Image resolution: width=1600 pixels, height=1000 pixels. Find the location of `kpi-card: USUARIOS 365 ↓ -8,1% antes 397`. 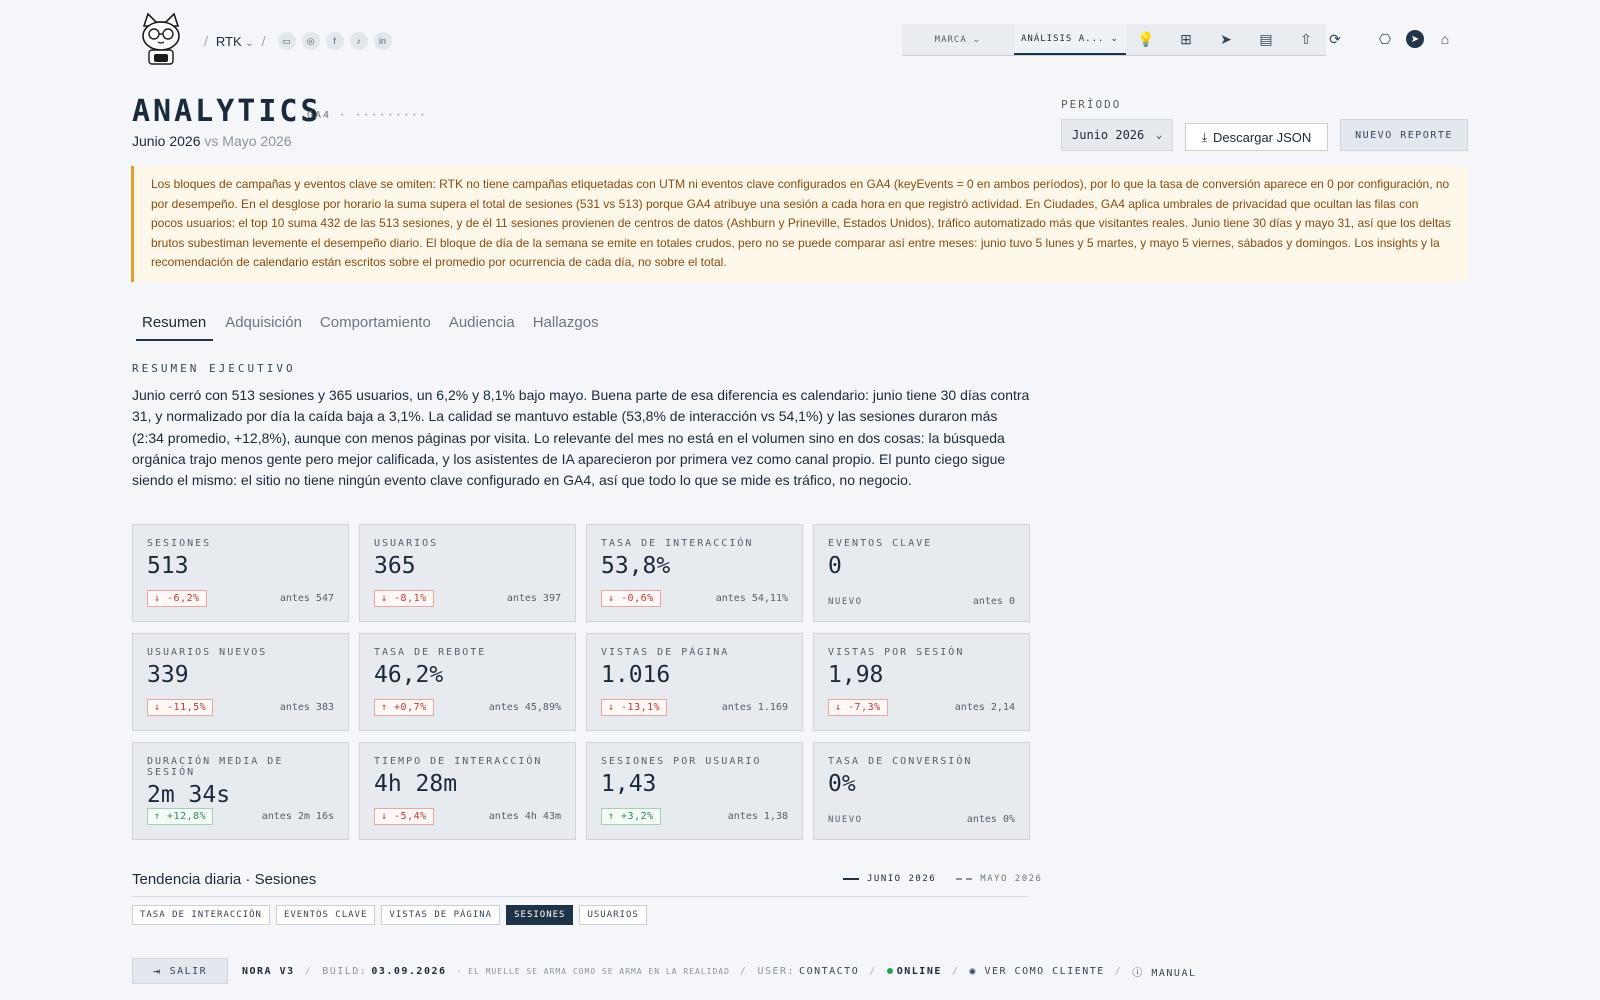

kpi-card: USUARIOS 365 ↓ -8,1% antes 397 is located at coordinates (467, 573).